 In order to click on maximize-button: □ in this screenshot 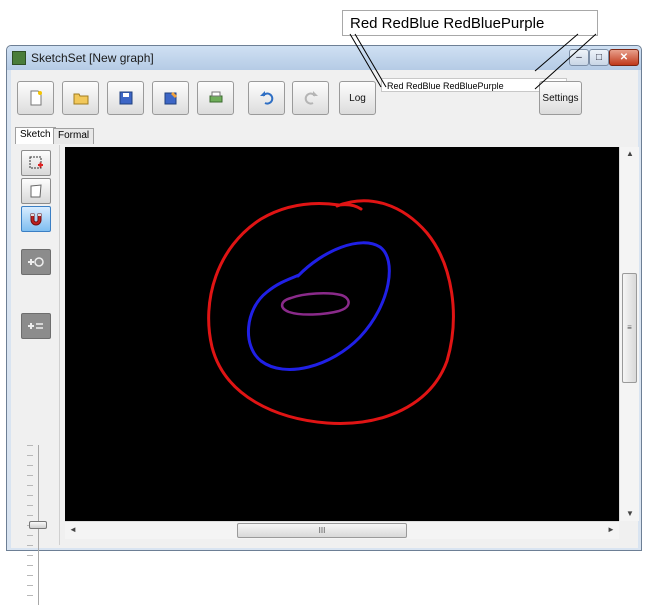, I will do `click(599, 57)`.